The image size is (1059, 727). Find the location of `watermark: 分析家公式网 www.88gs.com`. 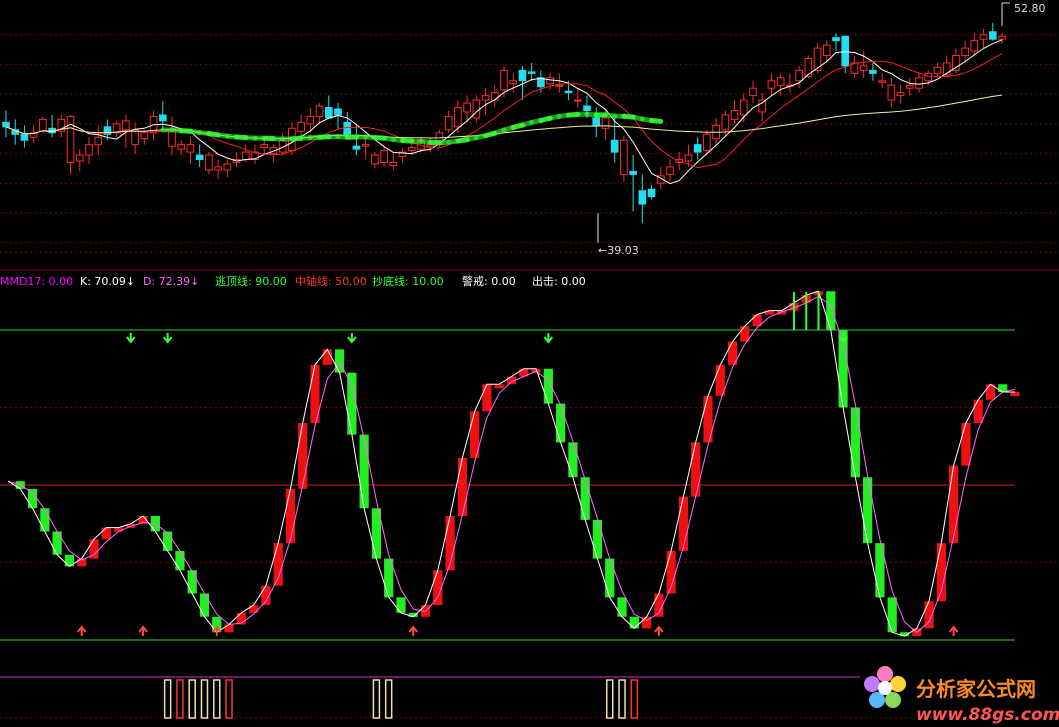

watermark: 分析家公式网 www.88gs.com is located at coordinates (961, 695).